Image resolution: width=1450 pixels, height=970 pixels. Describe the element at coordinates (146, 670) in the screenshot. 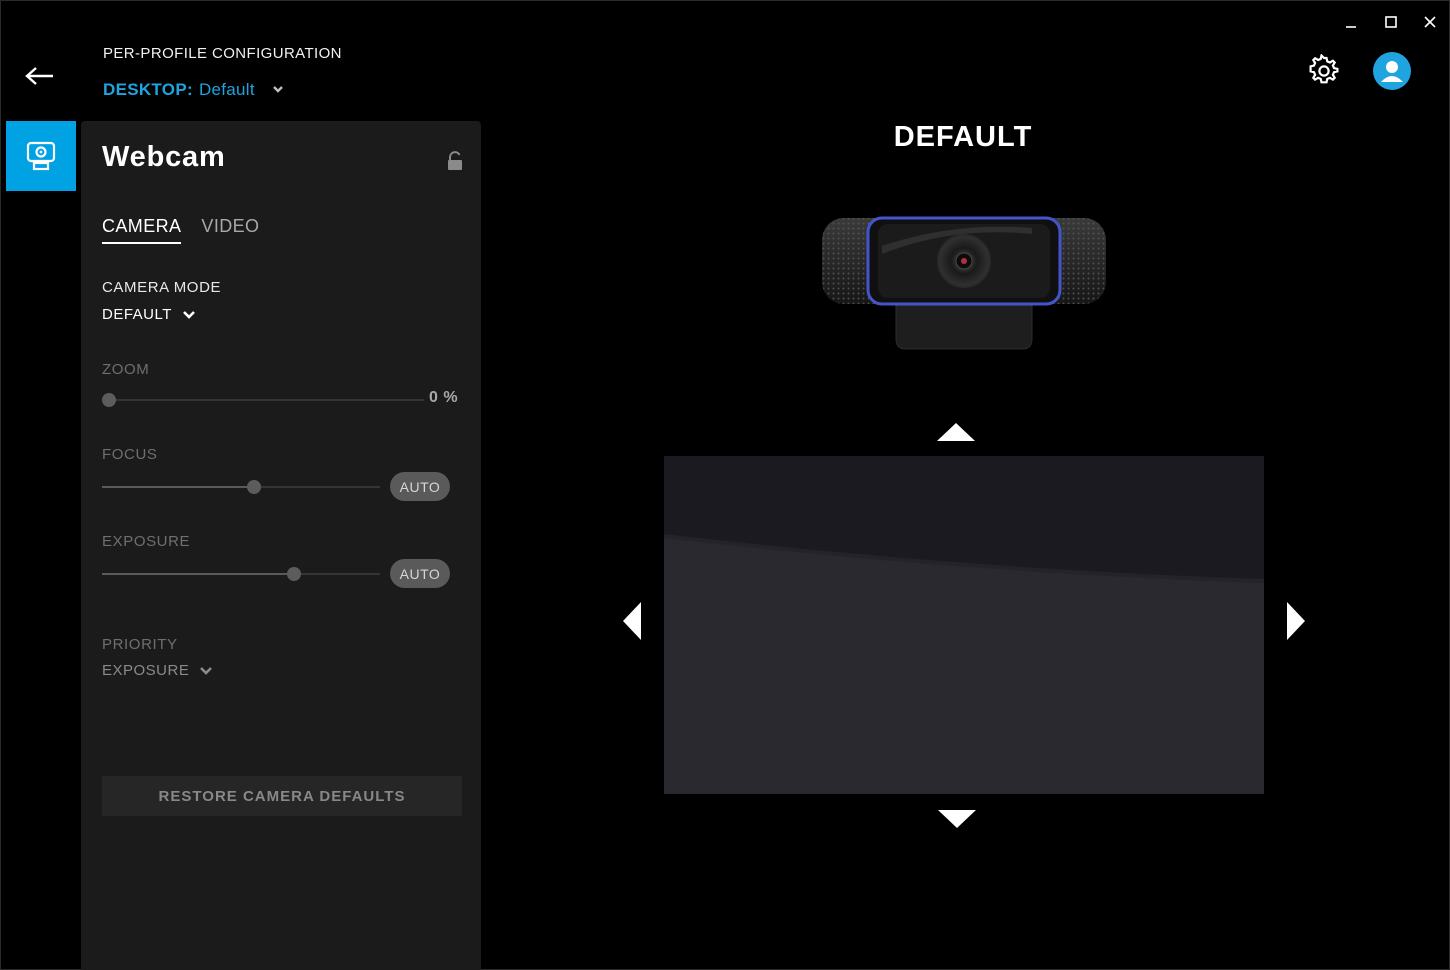

I see `priority-value: EXPOSURE` at that location.